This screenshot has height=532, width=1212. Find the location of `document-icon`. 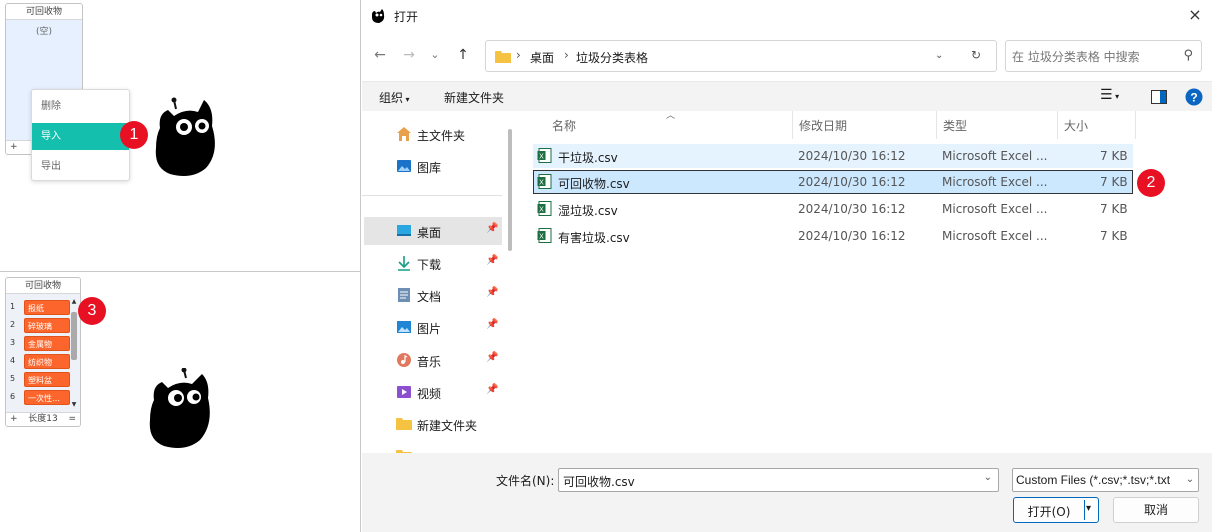

document-icon is located at coordinates (404, 295).